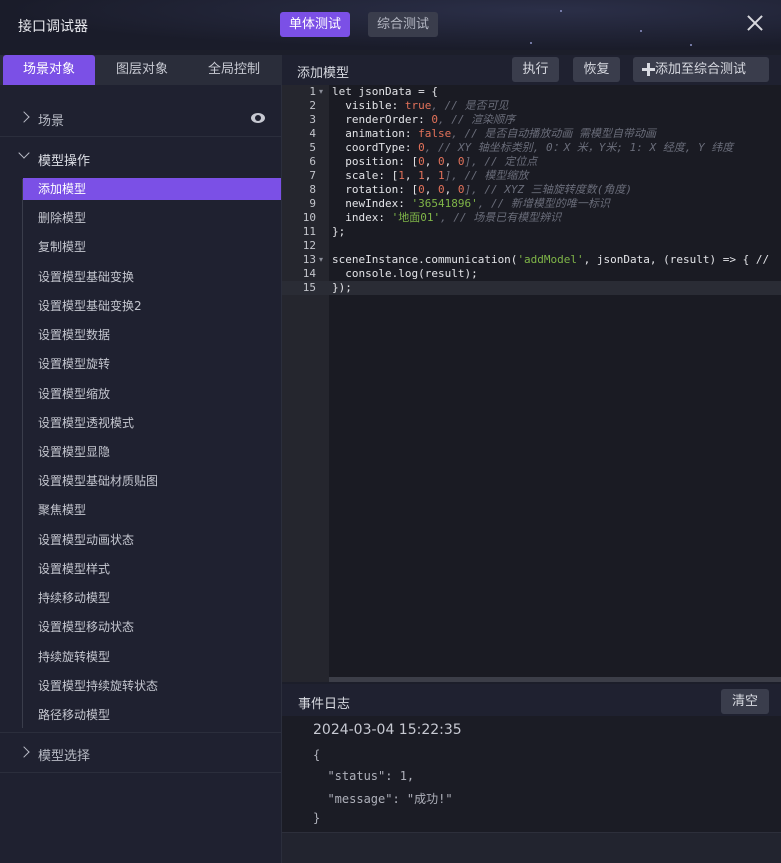  Describe the element at coordinates (312, 189) in the screenshot. I see `line-number: 8` at that location.